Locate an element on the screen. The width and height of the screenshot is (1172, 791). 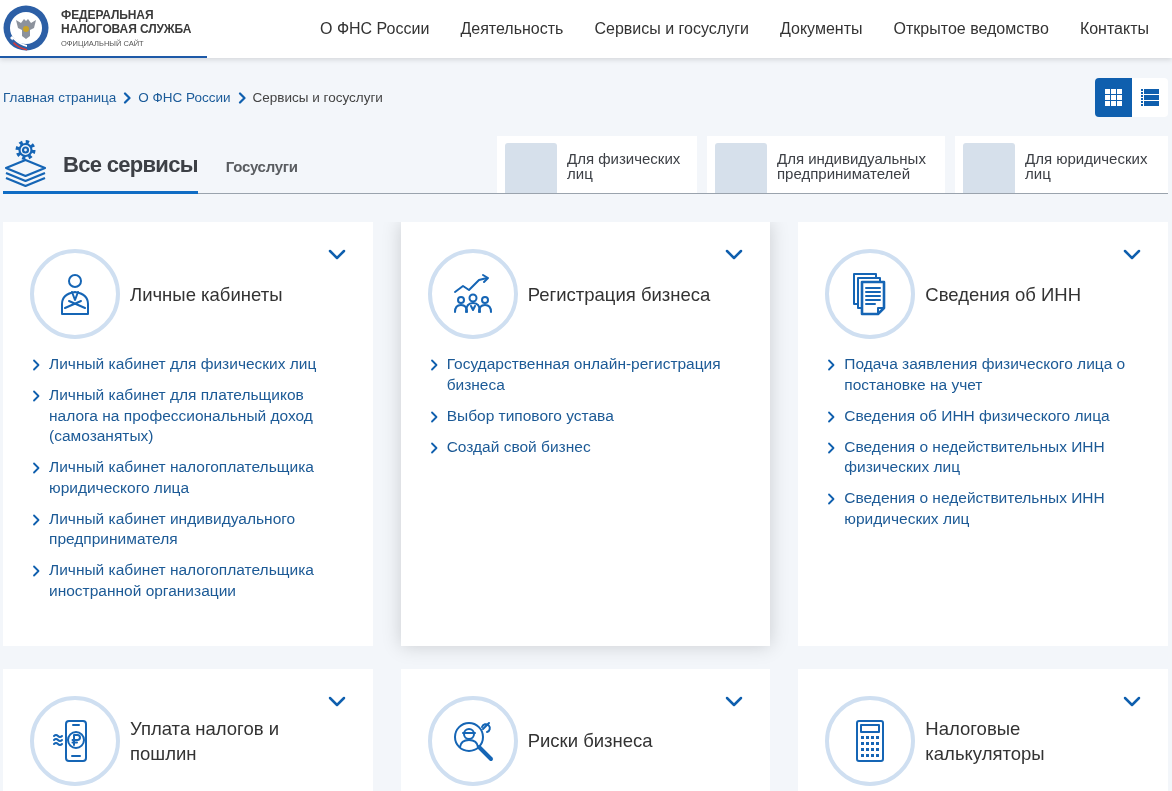
card-title: Уплата налогов и пошлин is located at coordinates (205, 741).